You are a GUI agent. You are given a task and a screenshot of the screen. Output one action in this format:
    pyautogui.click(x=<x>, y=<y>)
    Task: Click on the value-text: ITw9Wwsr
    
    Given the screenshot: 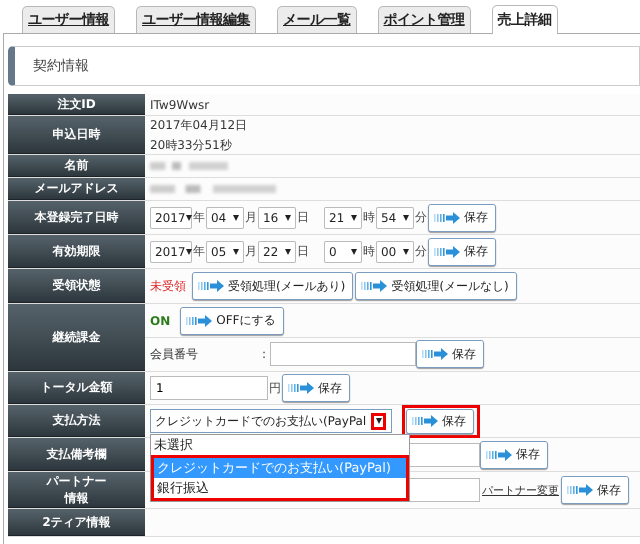 What is the action you would take?
    pyautogui.click(x=180, y=105)
    